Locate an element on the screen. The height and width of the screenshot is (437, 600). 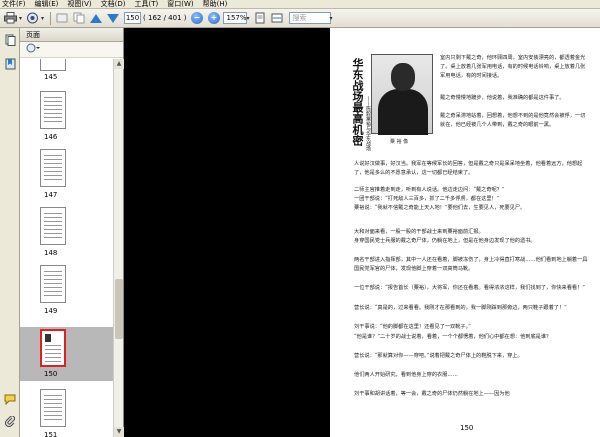
print-icon is located at coordinates (10, 18).